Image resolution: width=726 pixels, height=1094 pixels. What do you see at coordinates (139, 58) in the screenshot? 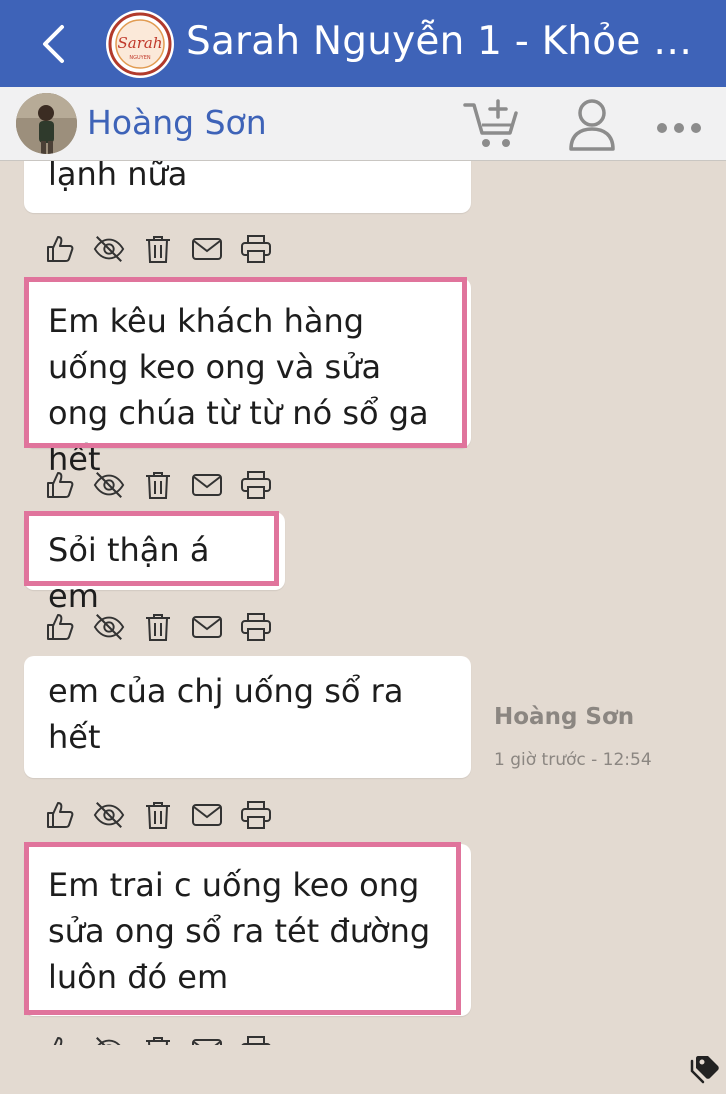
I see `logo-subtext: NGUYEN` at bounding box center [139, 58].